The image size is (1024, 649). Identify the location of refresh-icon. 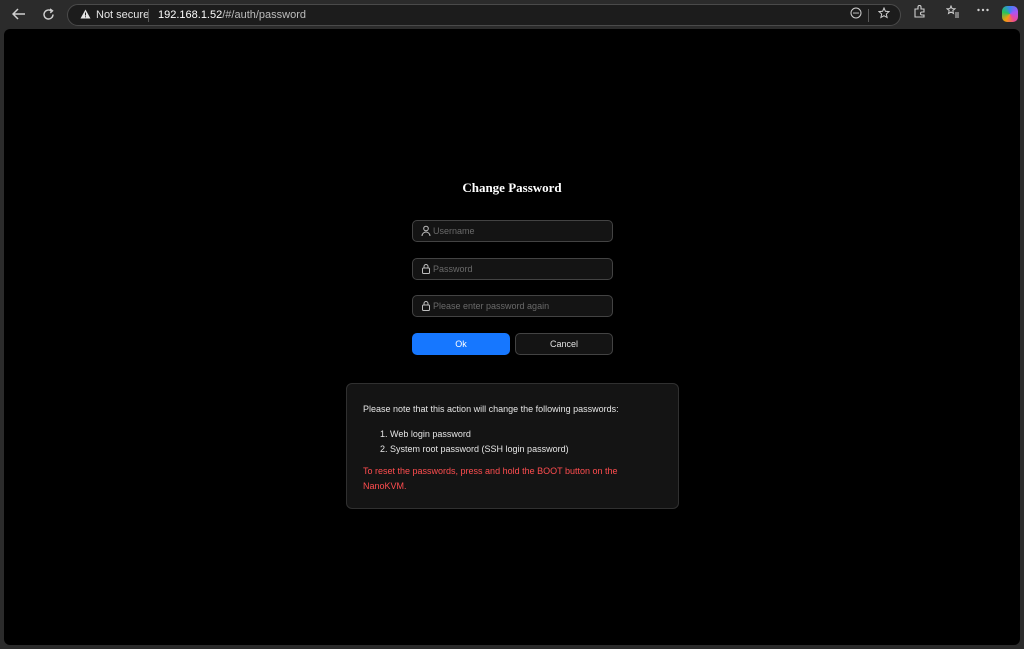
(48, 14).